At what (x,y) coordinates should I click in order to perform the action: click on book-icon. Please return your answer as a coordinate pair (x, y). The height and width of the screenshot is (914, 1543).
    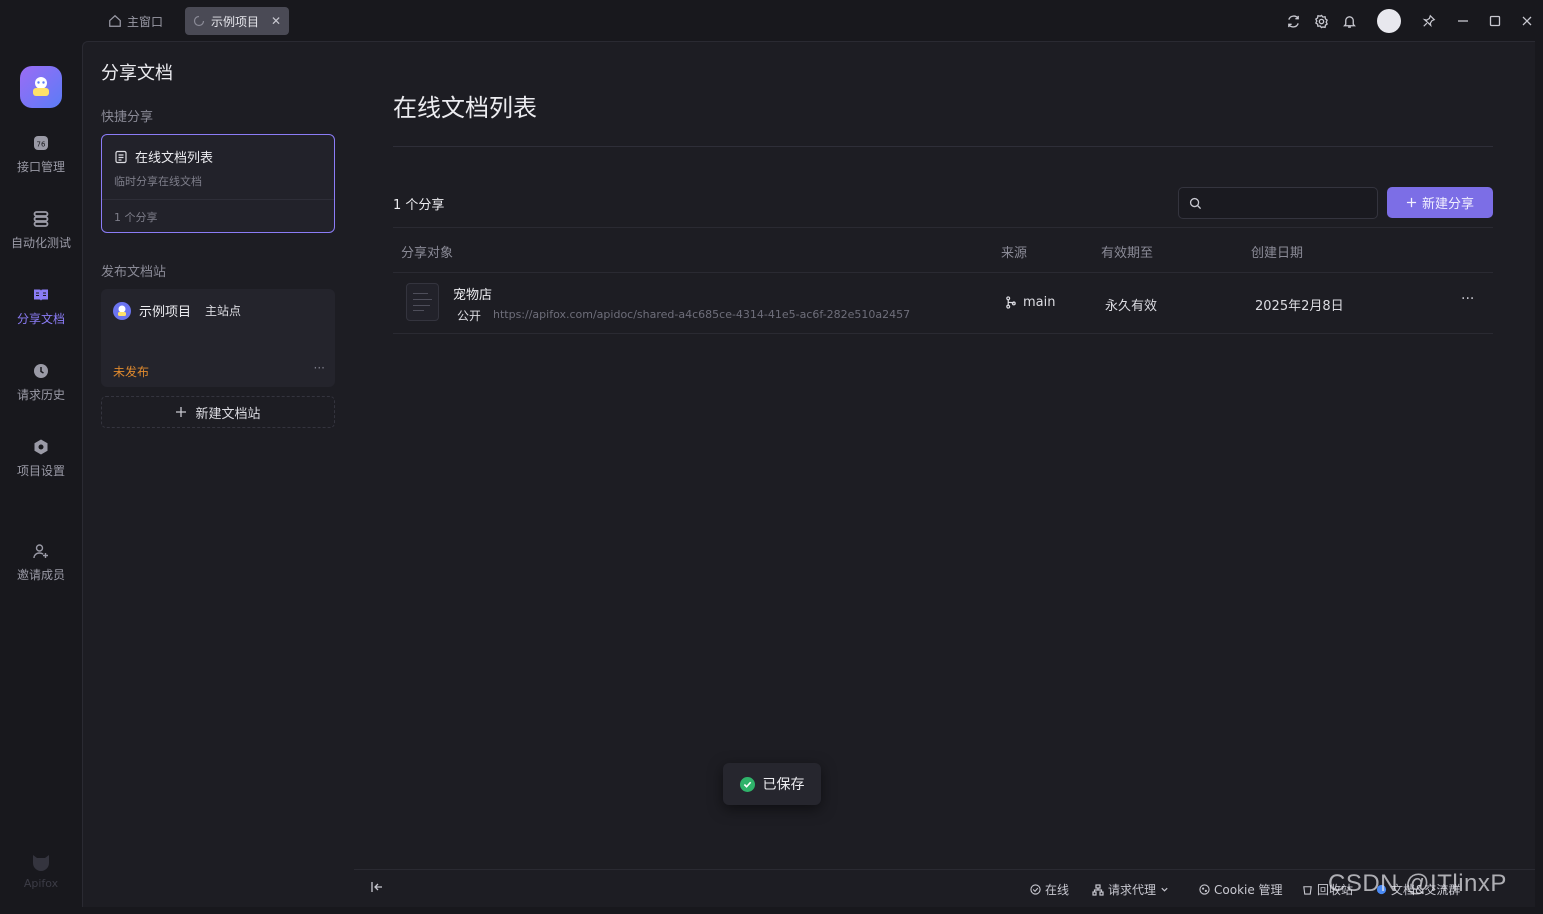
    Looking at the image, I should click on (41, 295).